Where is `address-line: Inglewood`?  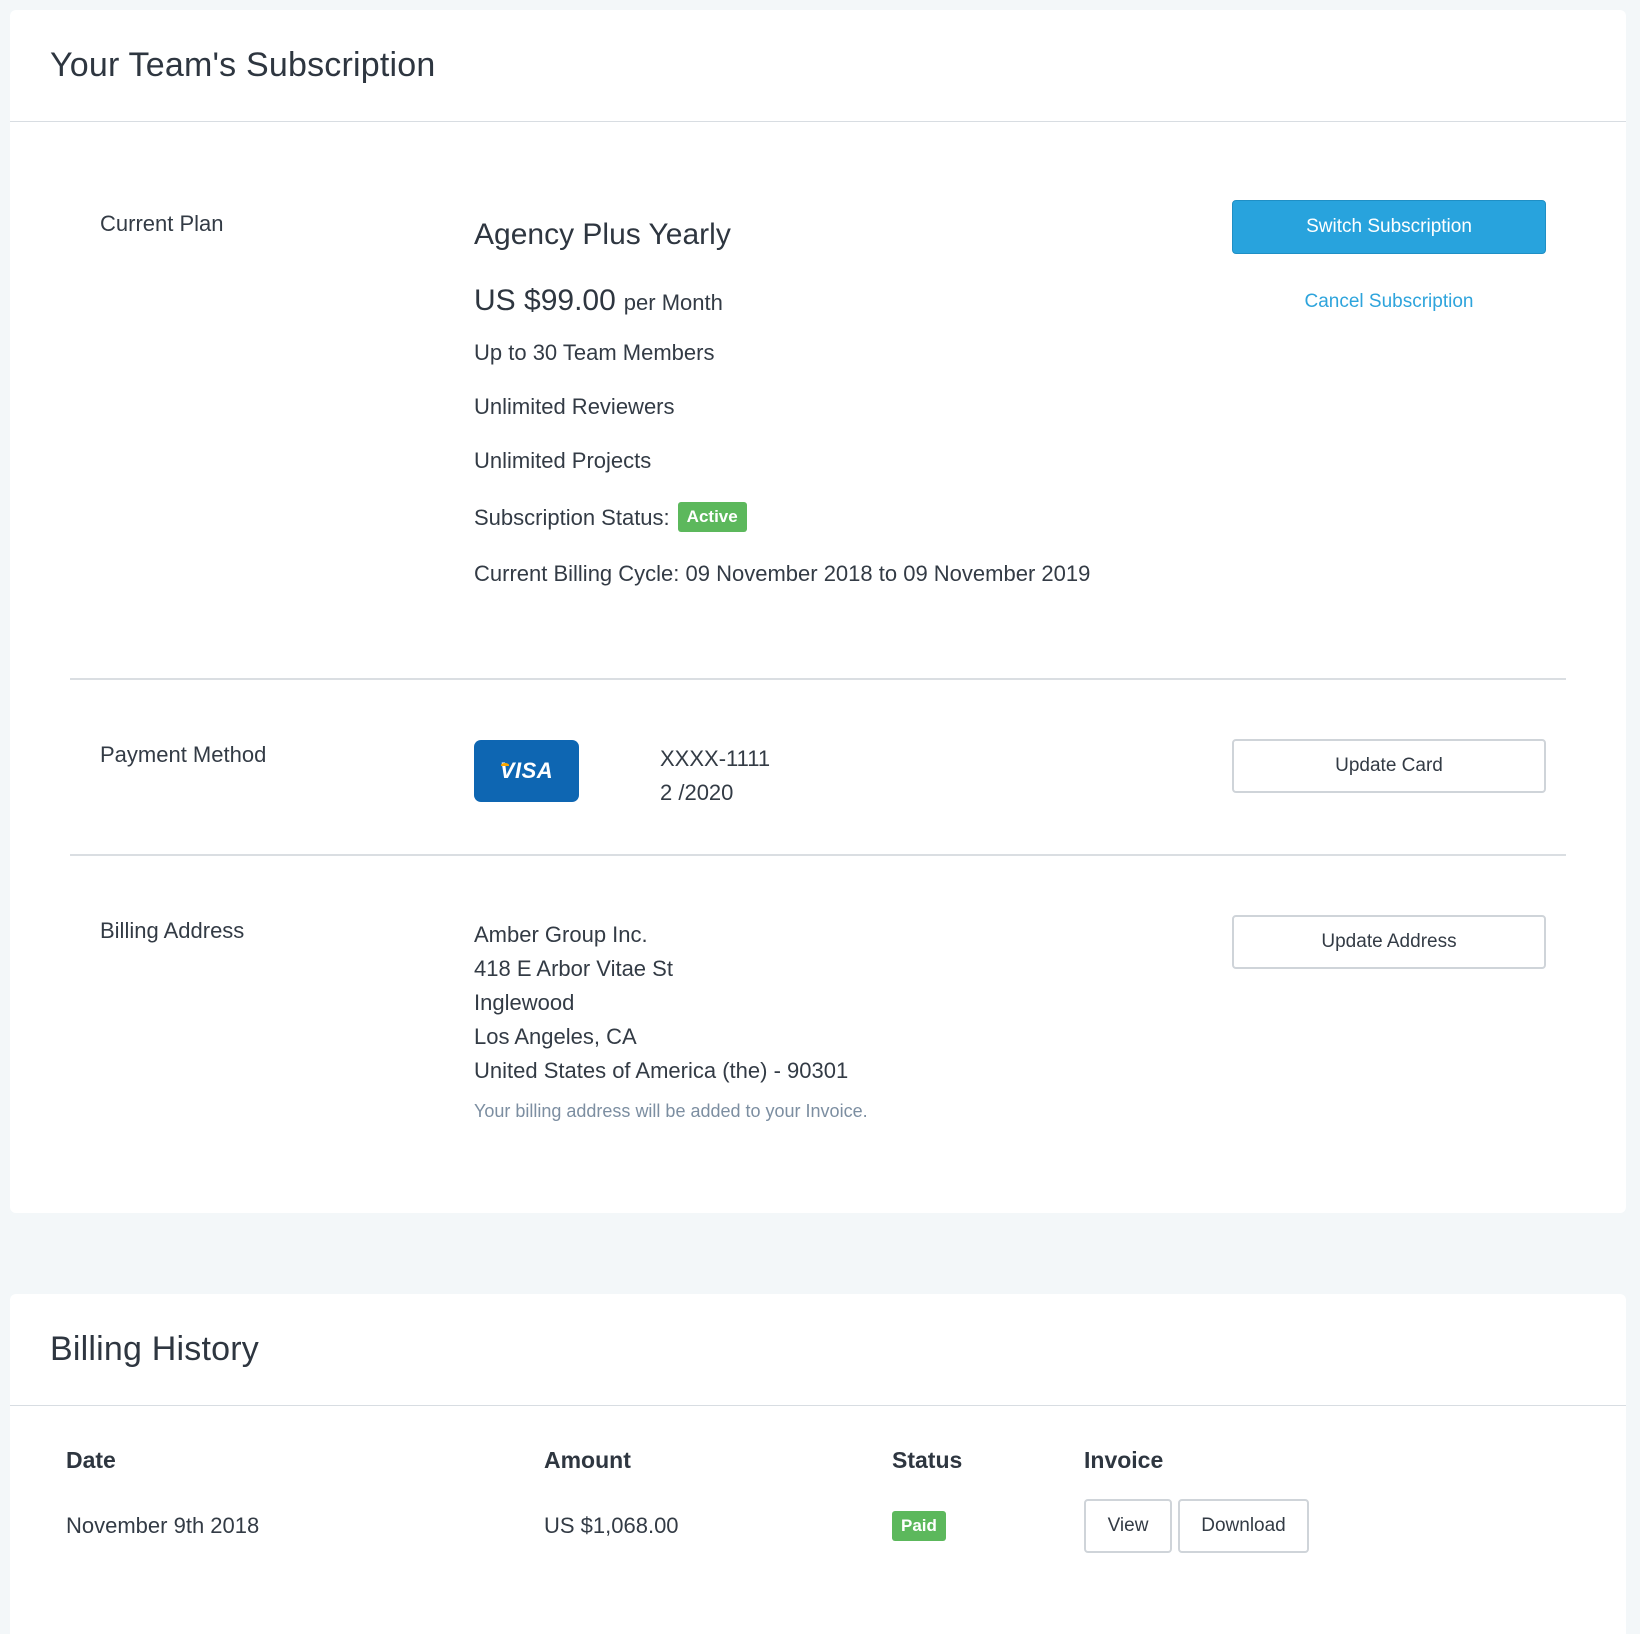
address-line: Inglewood is located at coordinates (524, 1002).